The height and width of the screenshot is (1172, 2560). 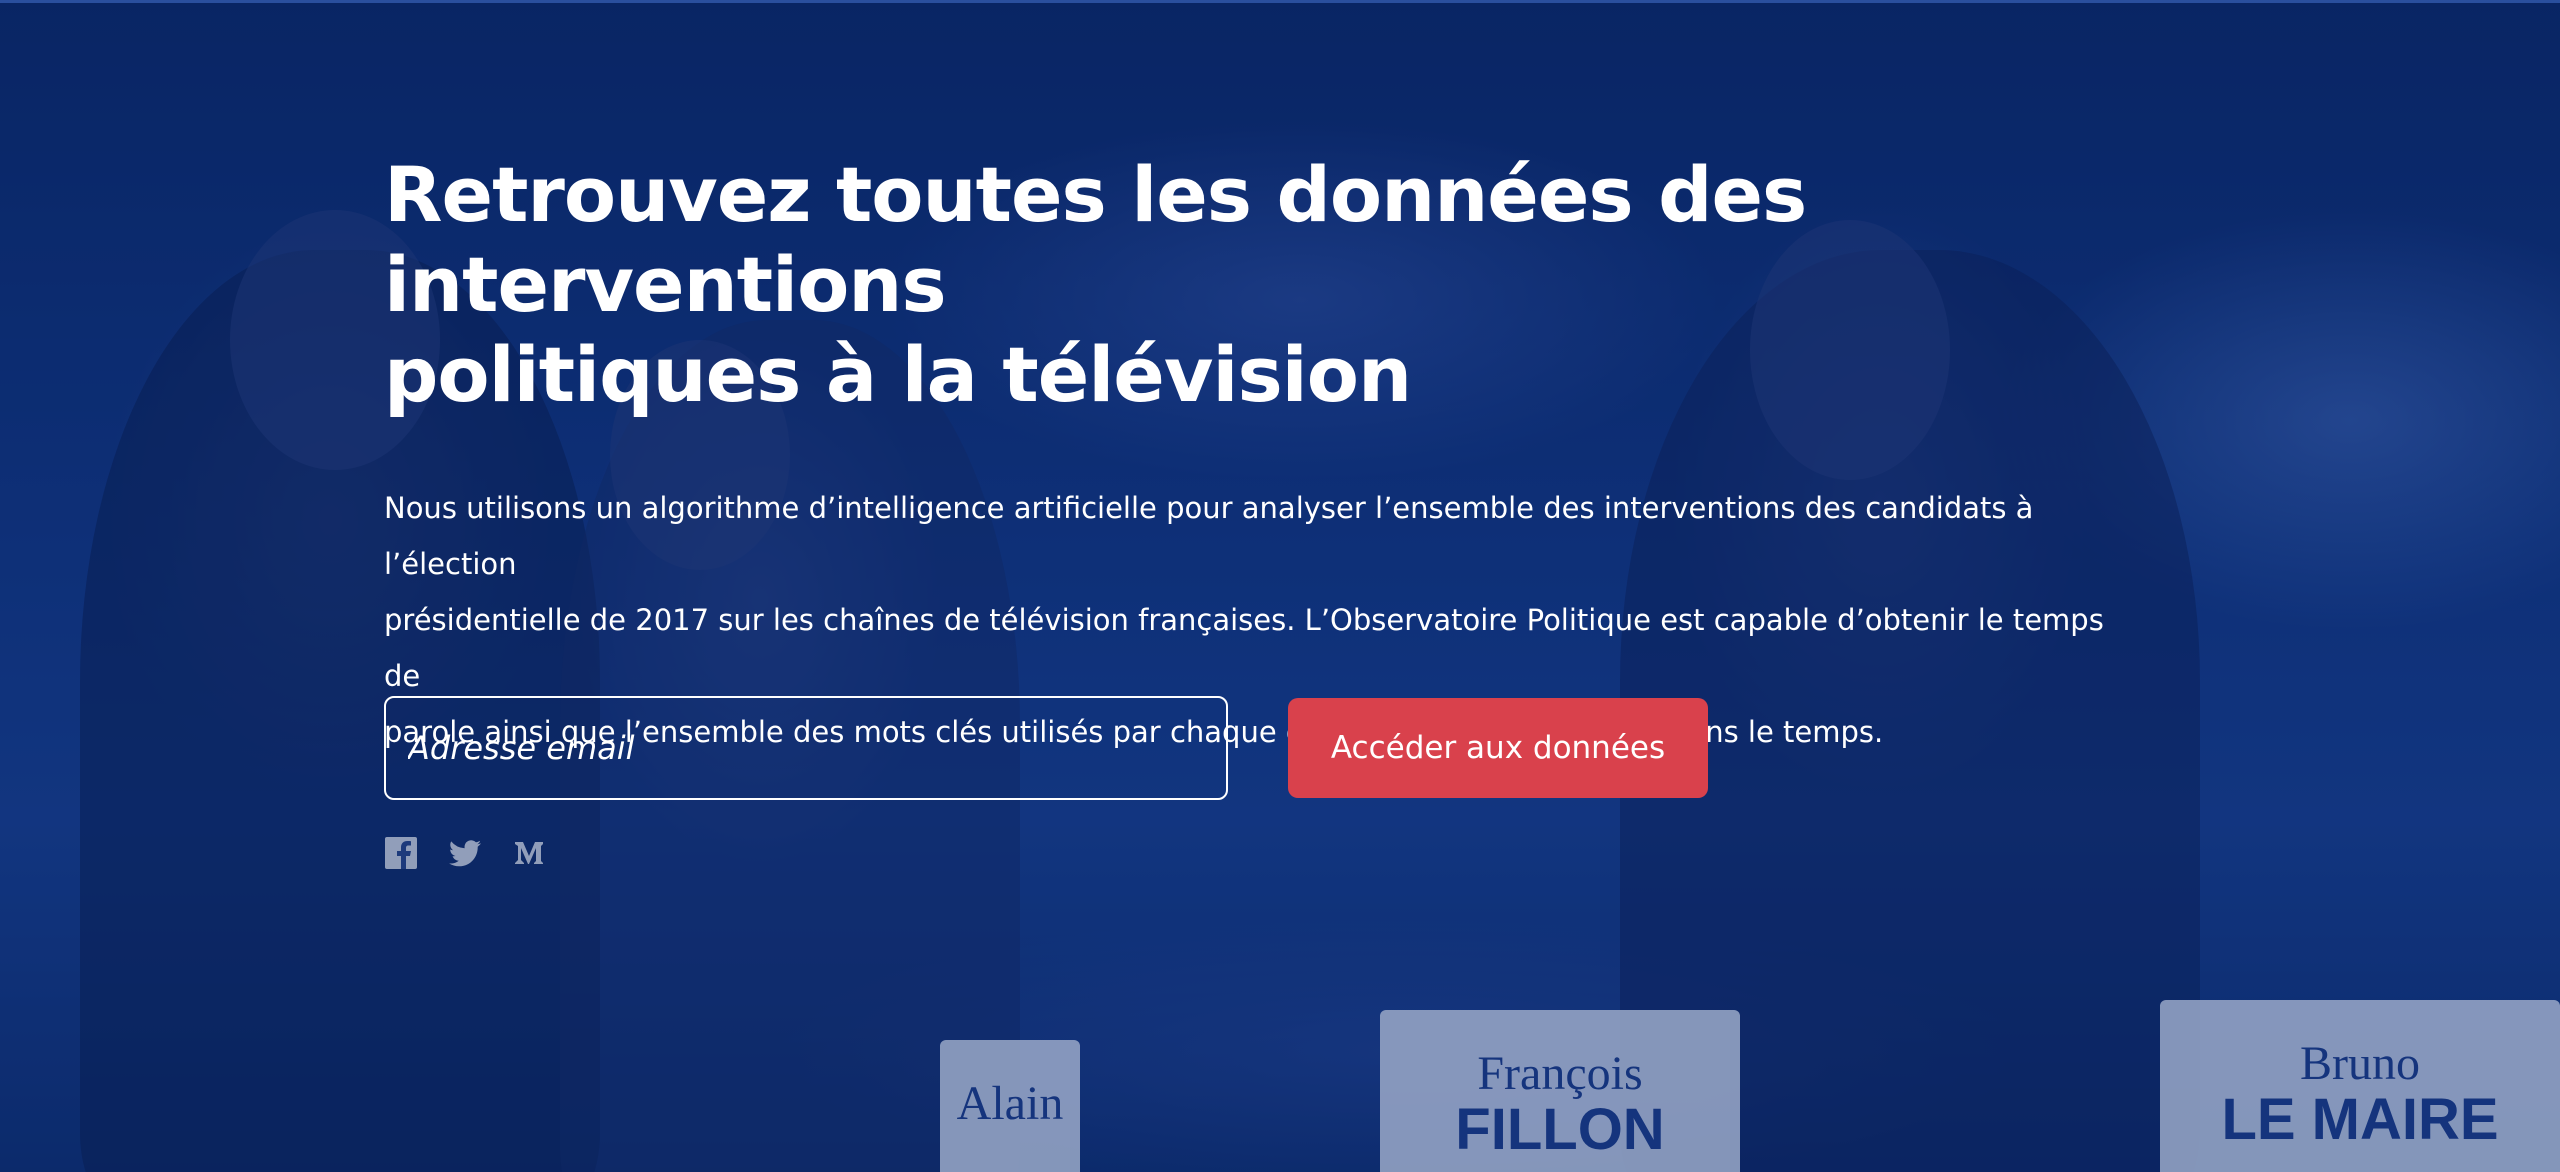 I want to click on email-input, so click(x=806, y=748).